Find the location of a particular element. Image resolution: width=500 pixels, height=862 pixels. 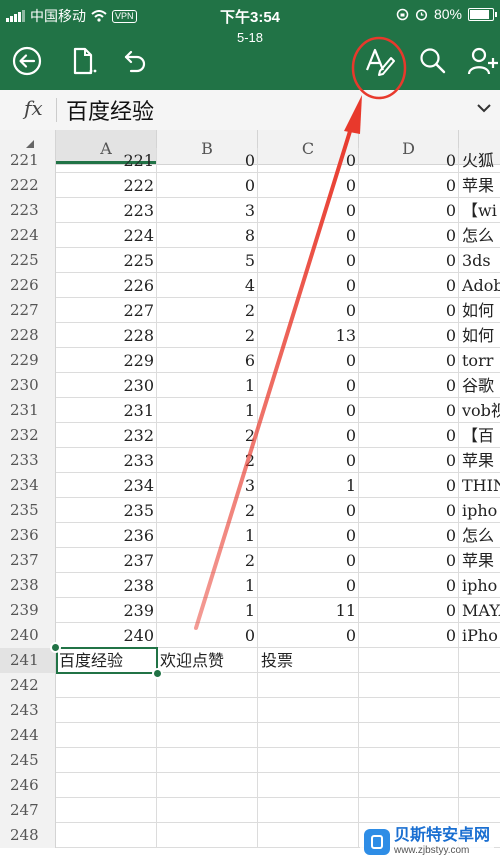

undo-icon is located at coordinates (134, 61).